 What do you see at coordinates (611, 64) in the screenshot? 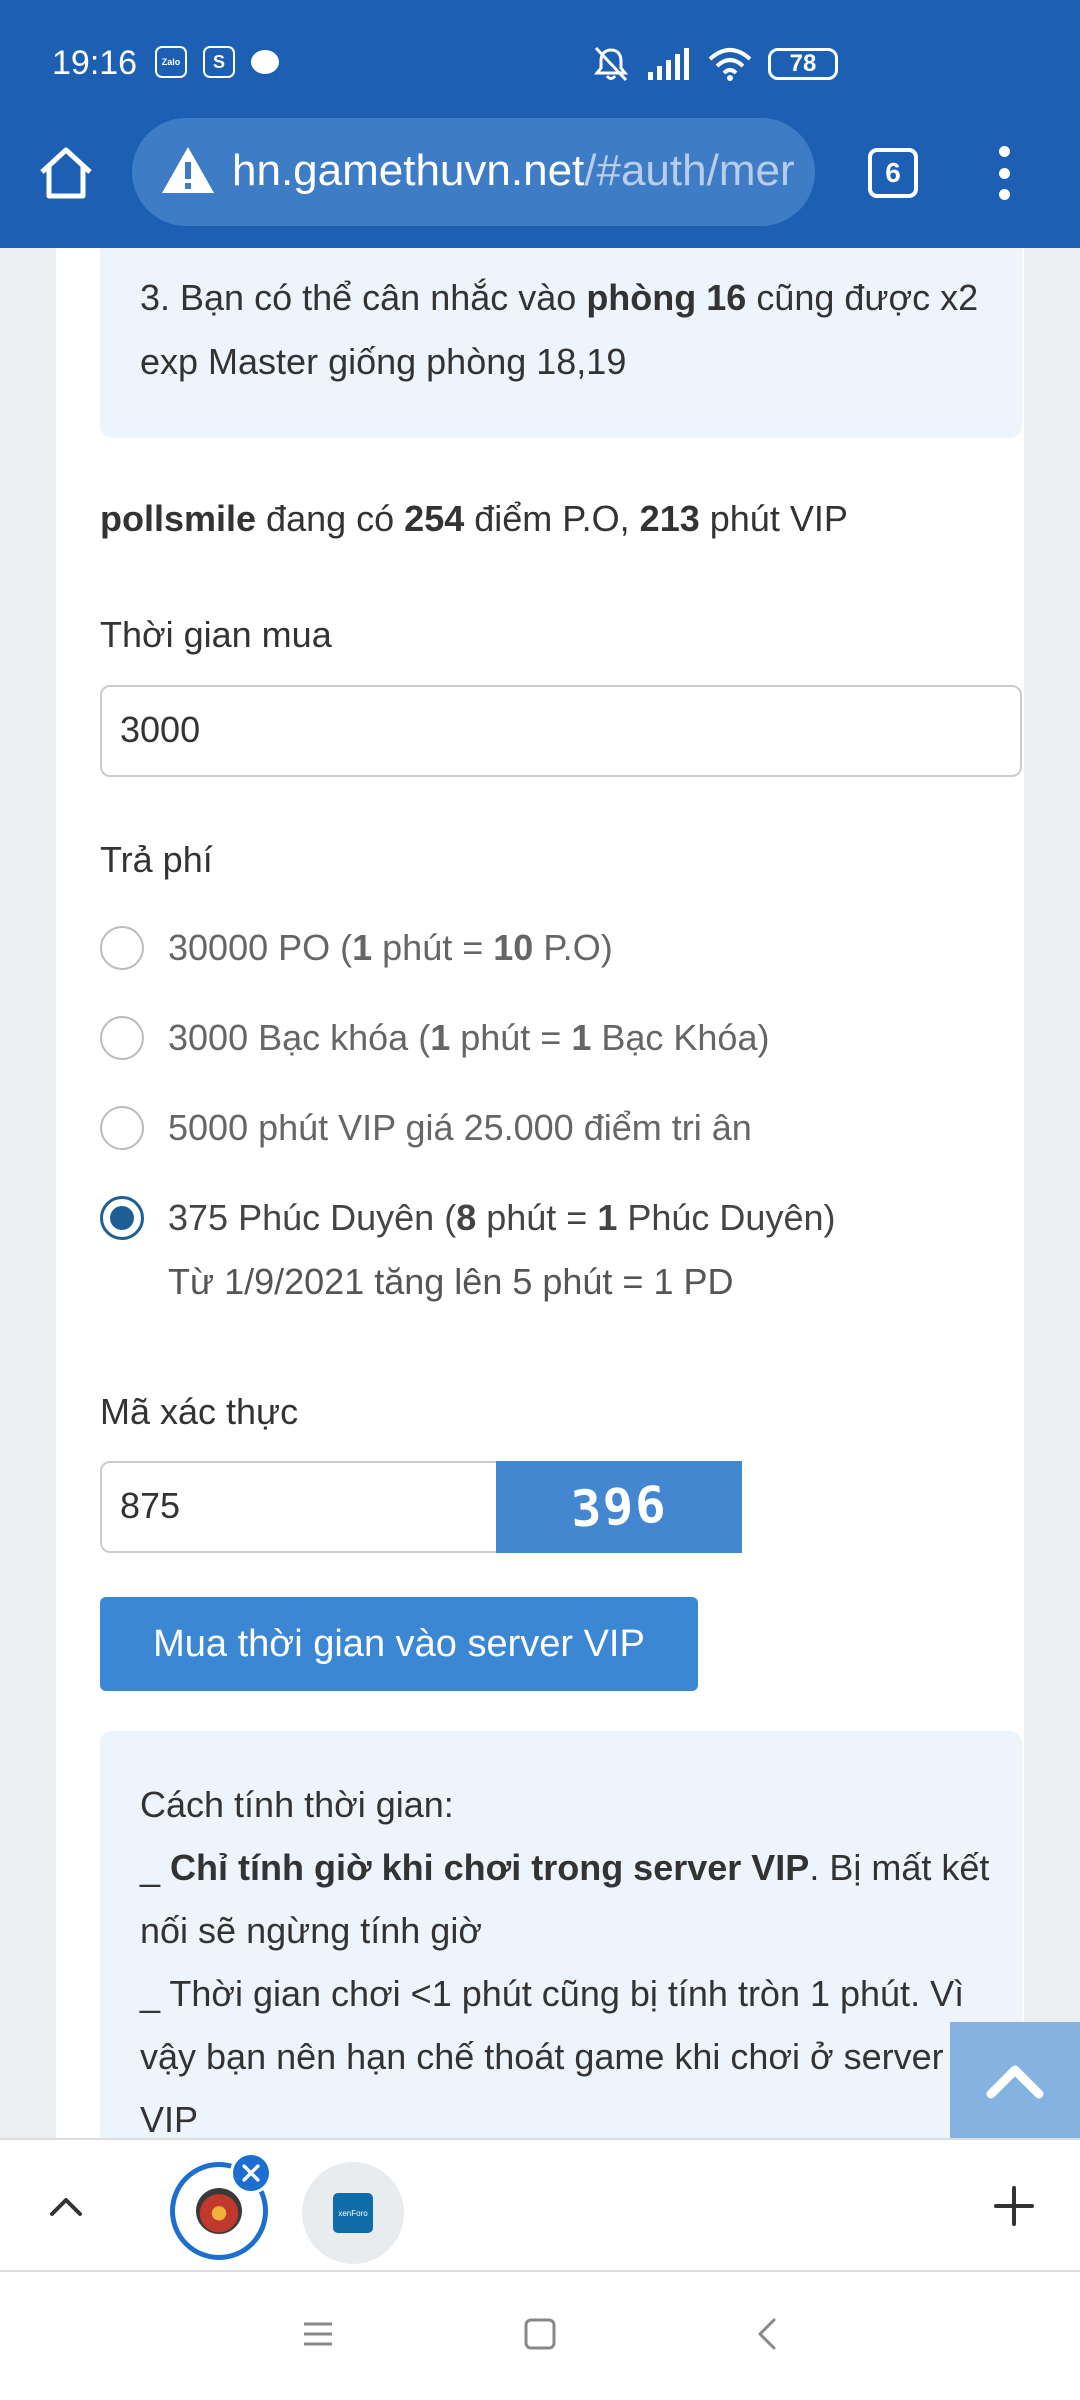
I see `mute-bell-icon` at bounding box center [611, 64].